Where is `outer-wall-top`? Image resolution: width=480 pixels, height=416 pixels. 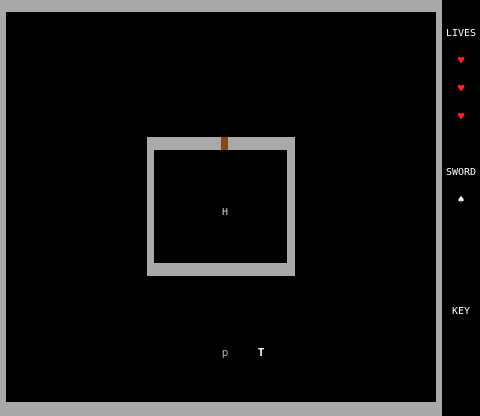
outer-wall-top is located at coordinates (221, 6).